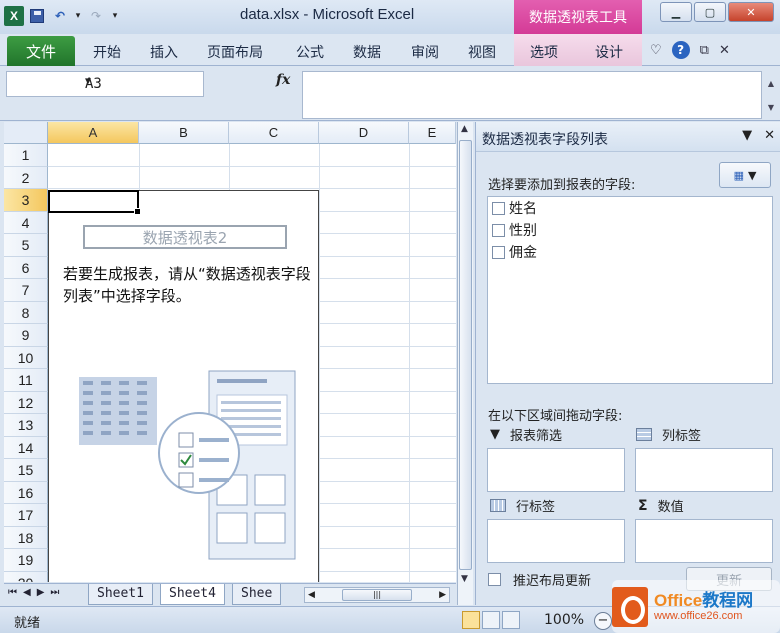 Image resolution: width=780 pixels, height=633 pixels. What do you see at coordinates (274, 133) in the screenshot?
I see `column-header-c: C` at bounding box center [274, 133].